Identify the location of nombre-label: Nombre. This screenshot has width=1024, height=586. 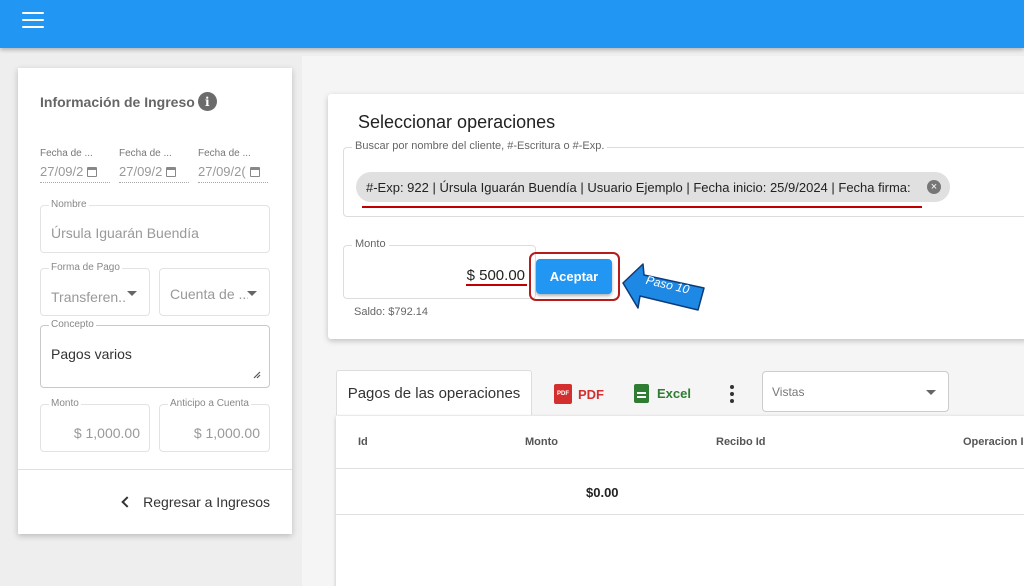
(69, 204).